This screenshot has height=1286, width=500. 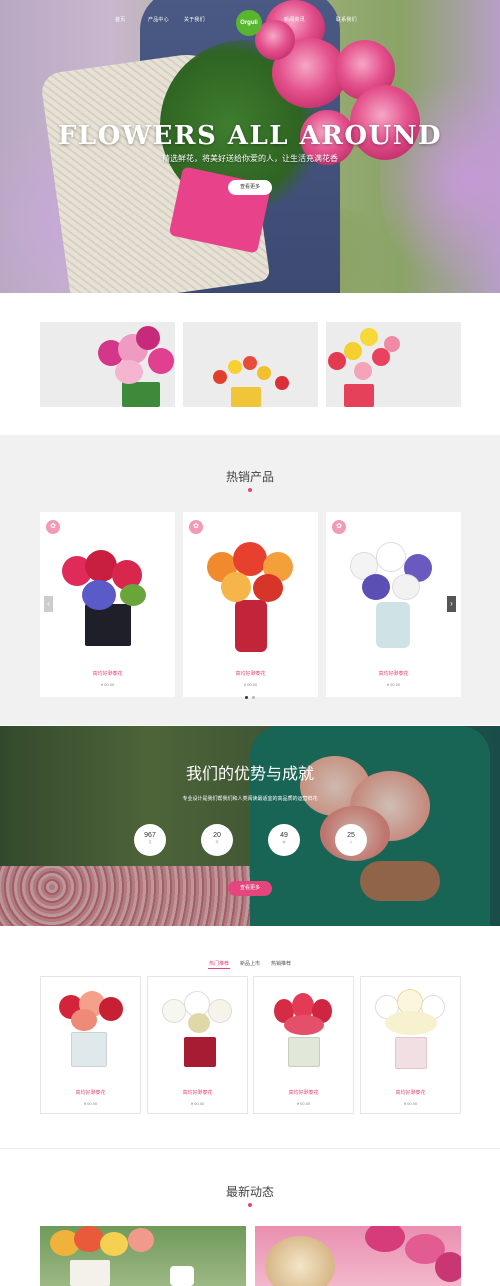 What do you see at coordinates (246, 697) in the screenshot?
I see `carousel-dot-active` at bounding box center [246, 697].